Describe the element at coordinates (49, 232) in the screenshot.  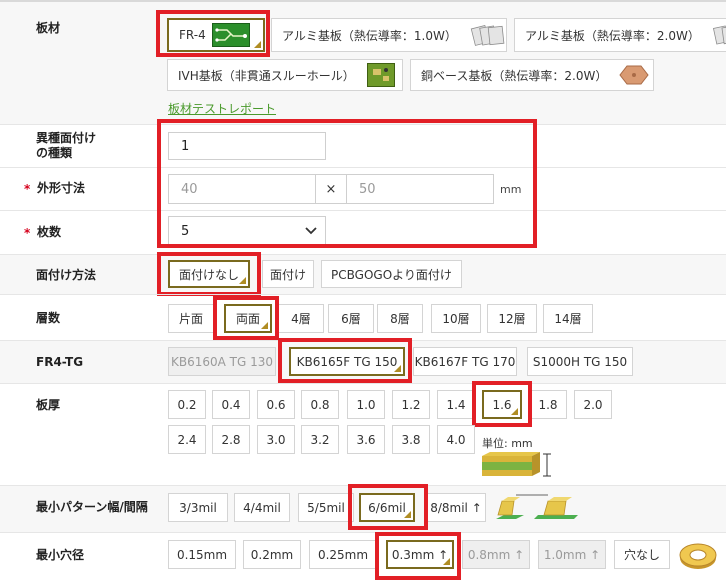
I see `quantity-label: 枚数` at that location.